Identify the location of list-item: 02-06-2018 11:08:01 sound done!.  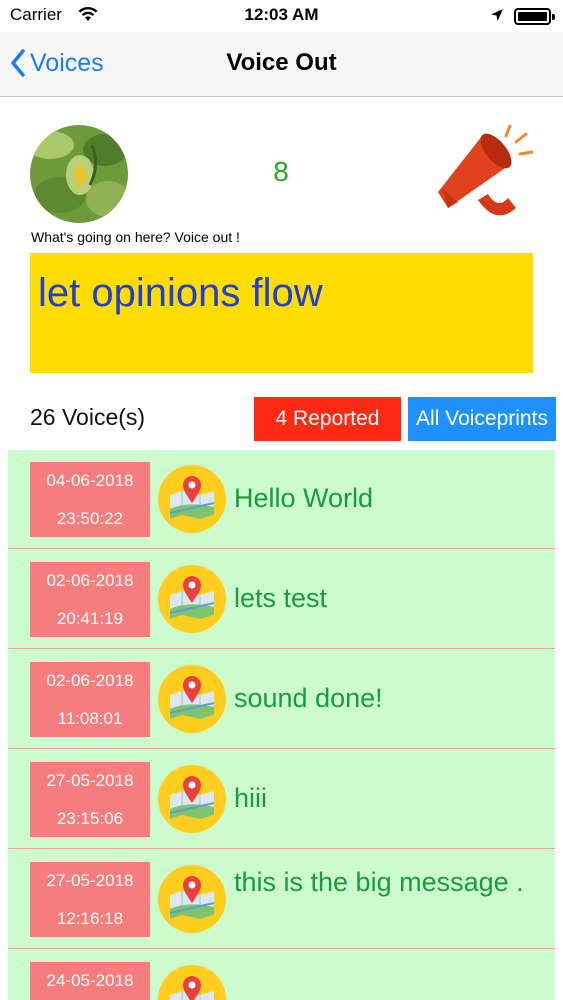
(281, 699).